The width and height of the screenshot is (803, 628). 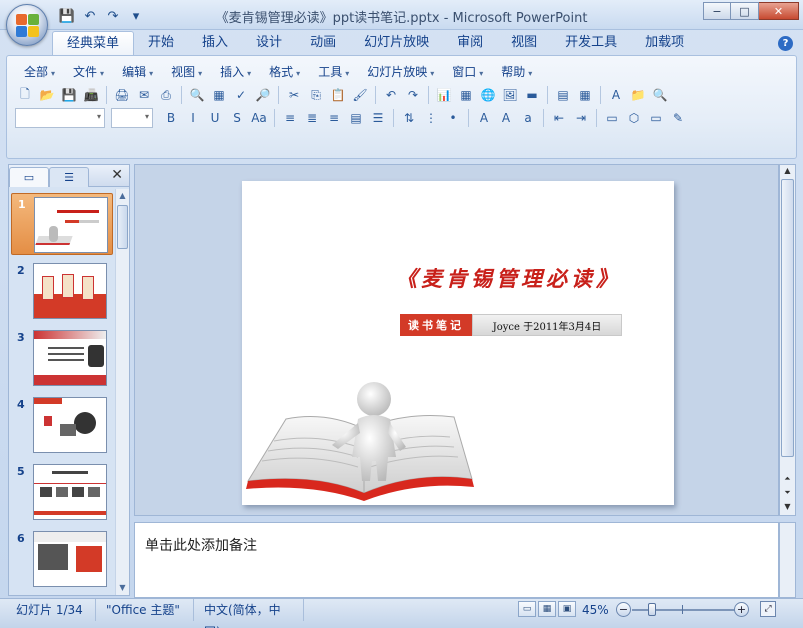 What do you see at coordinates (360, 95) in the screenshot?
I see `toolbar-button-icon: 🖌` at bounding box center [360, 95].